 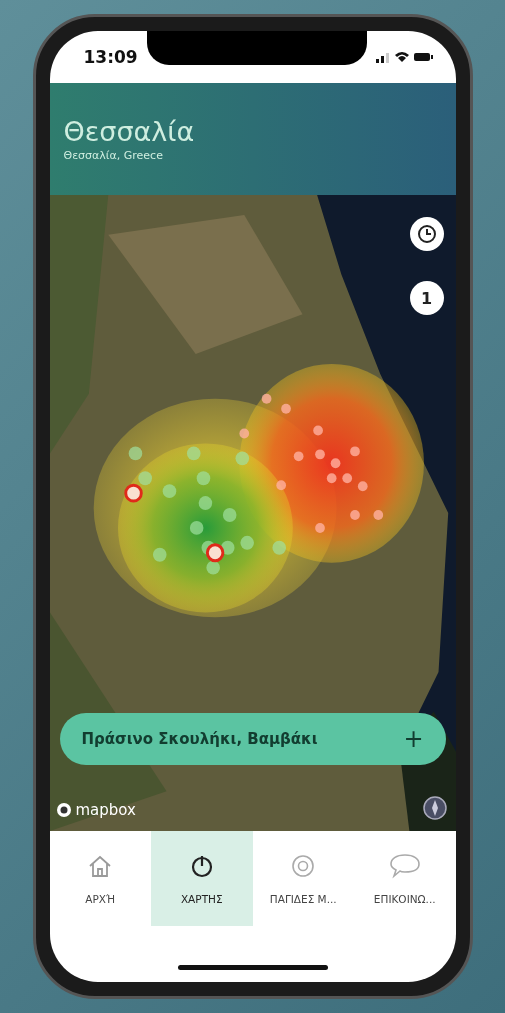 What do you see at coordinates (404, 865) in the screenshot?
I see `speech-bubble-icon` at bounding box center [404, 865].